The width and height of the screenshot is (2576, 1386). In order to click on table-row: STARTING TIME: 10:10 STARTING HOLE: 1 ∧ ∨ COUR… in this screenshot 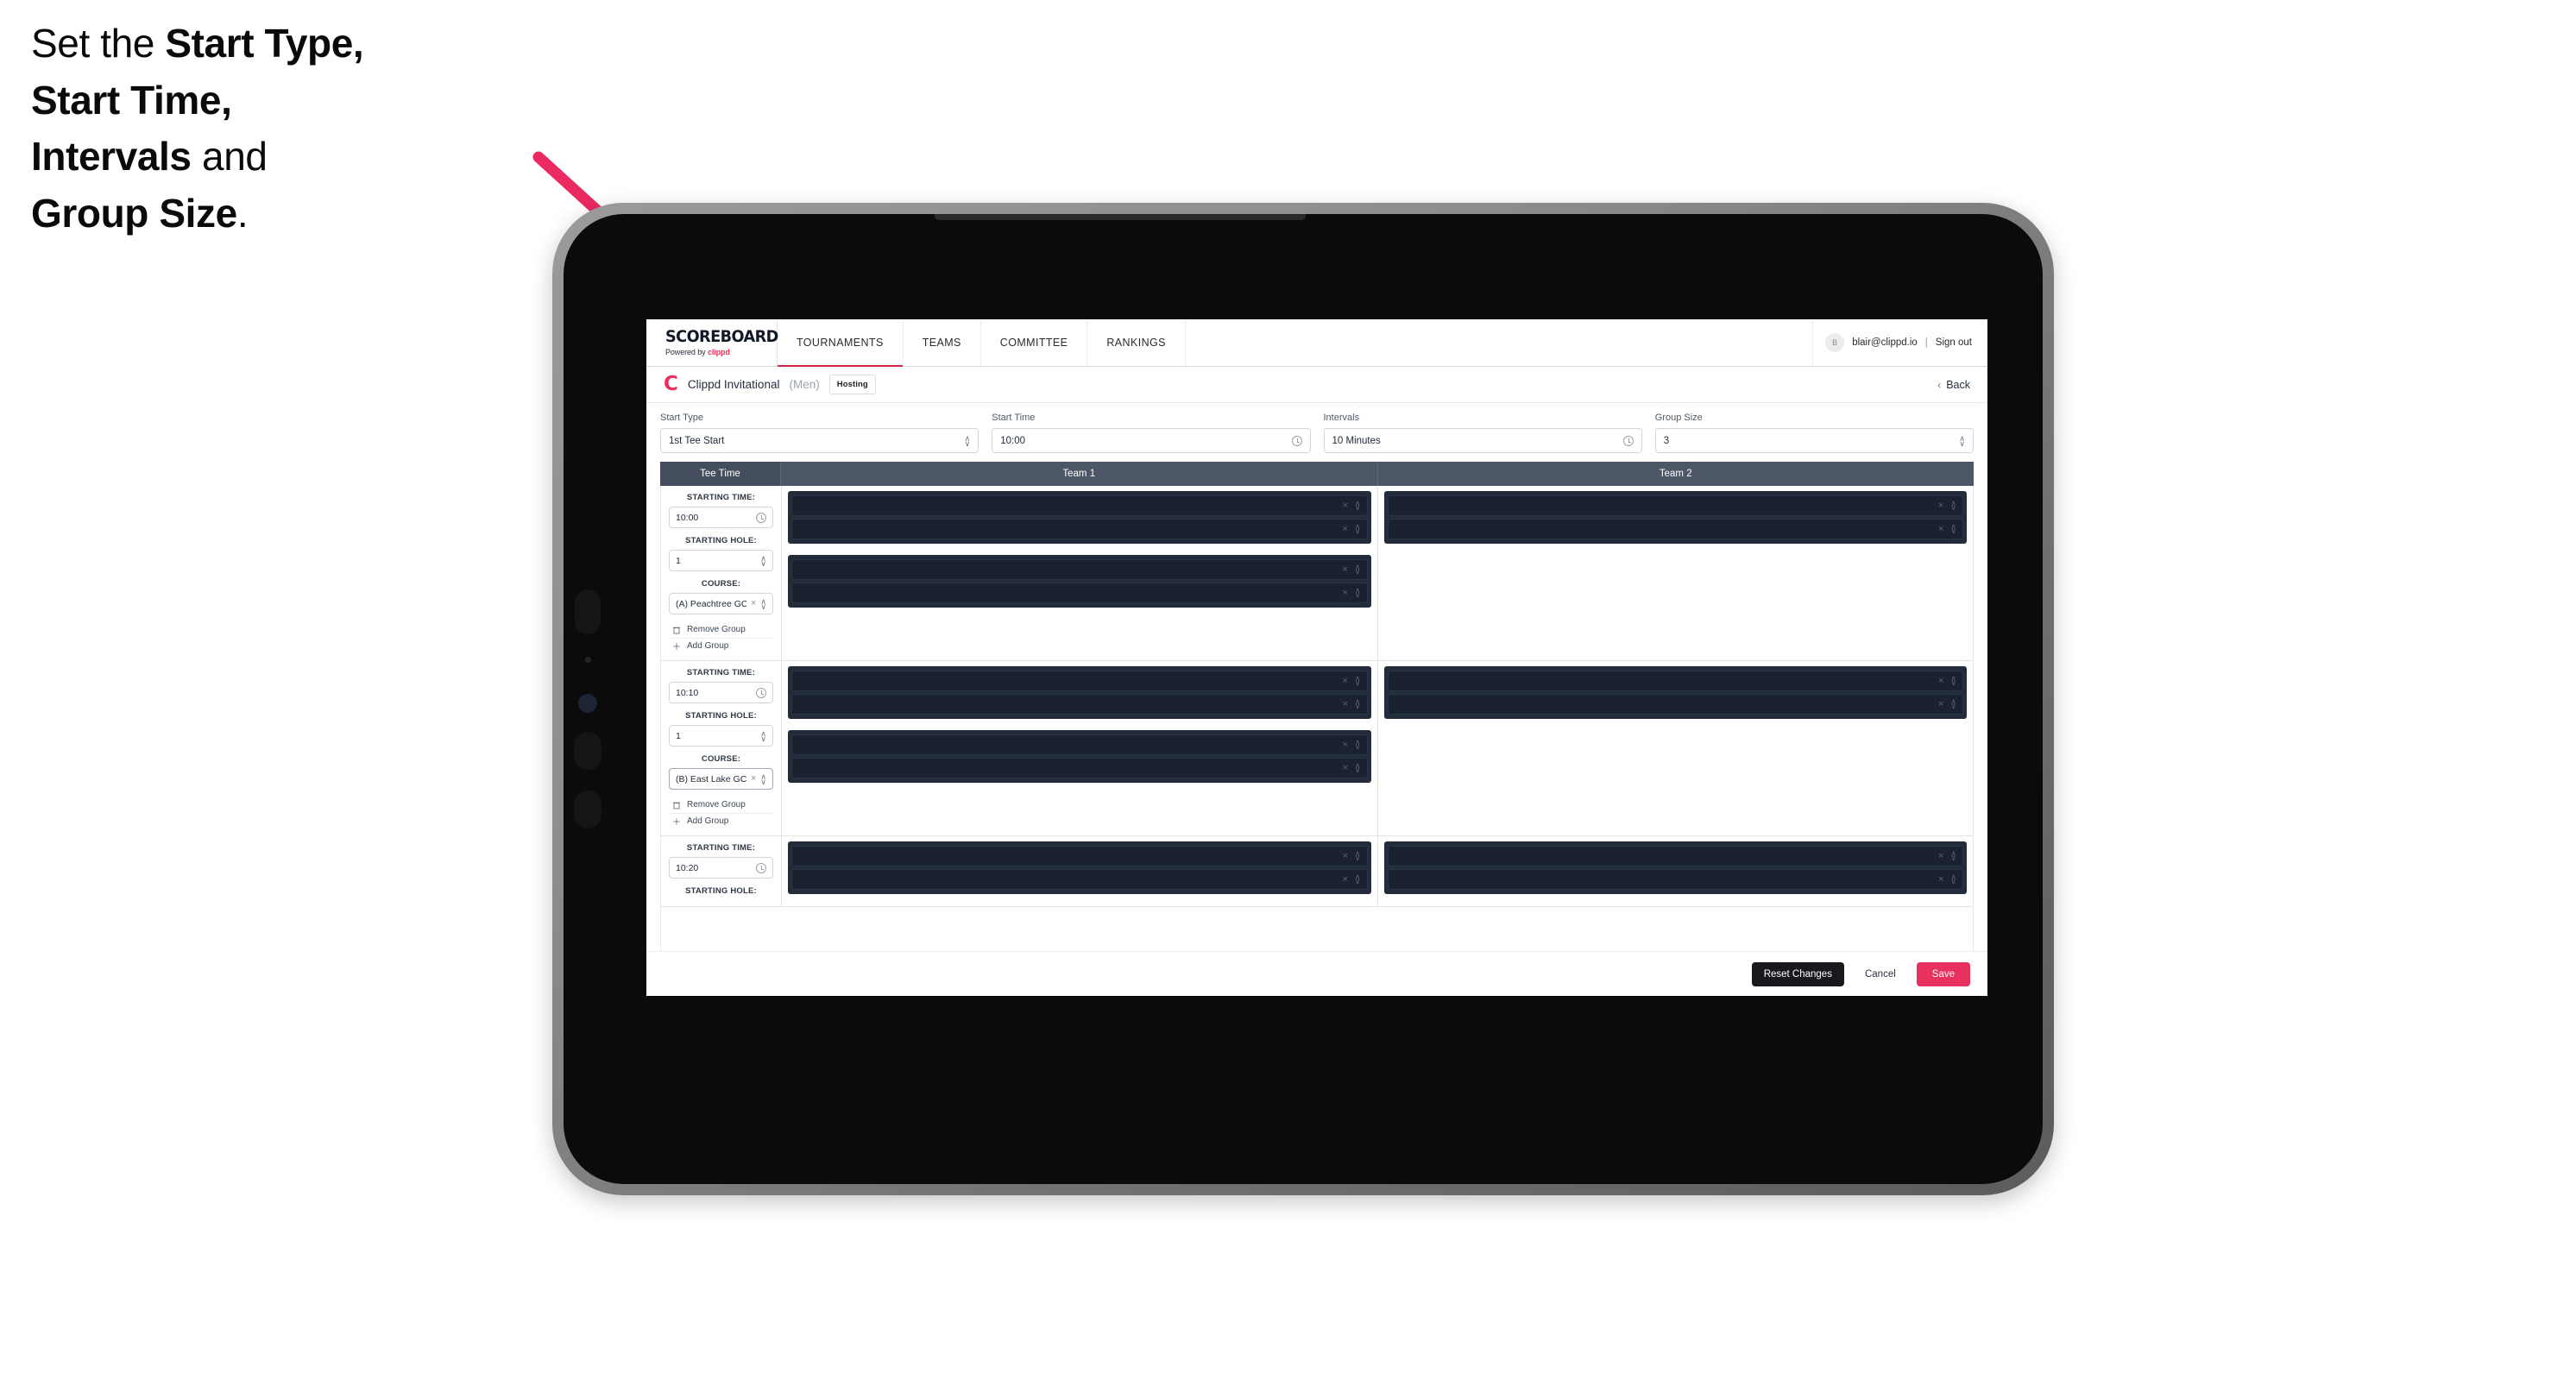, I will do `click(1317, 748)`.